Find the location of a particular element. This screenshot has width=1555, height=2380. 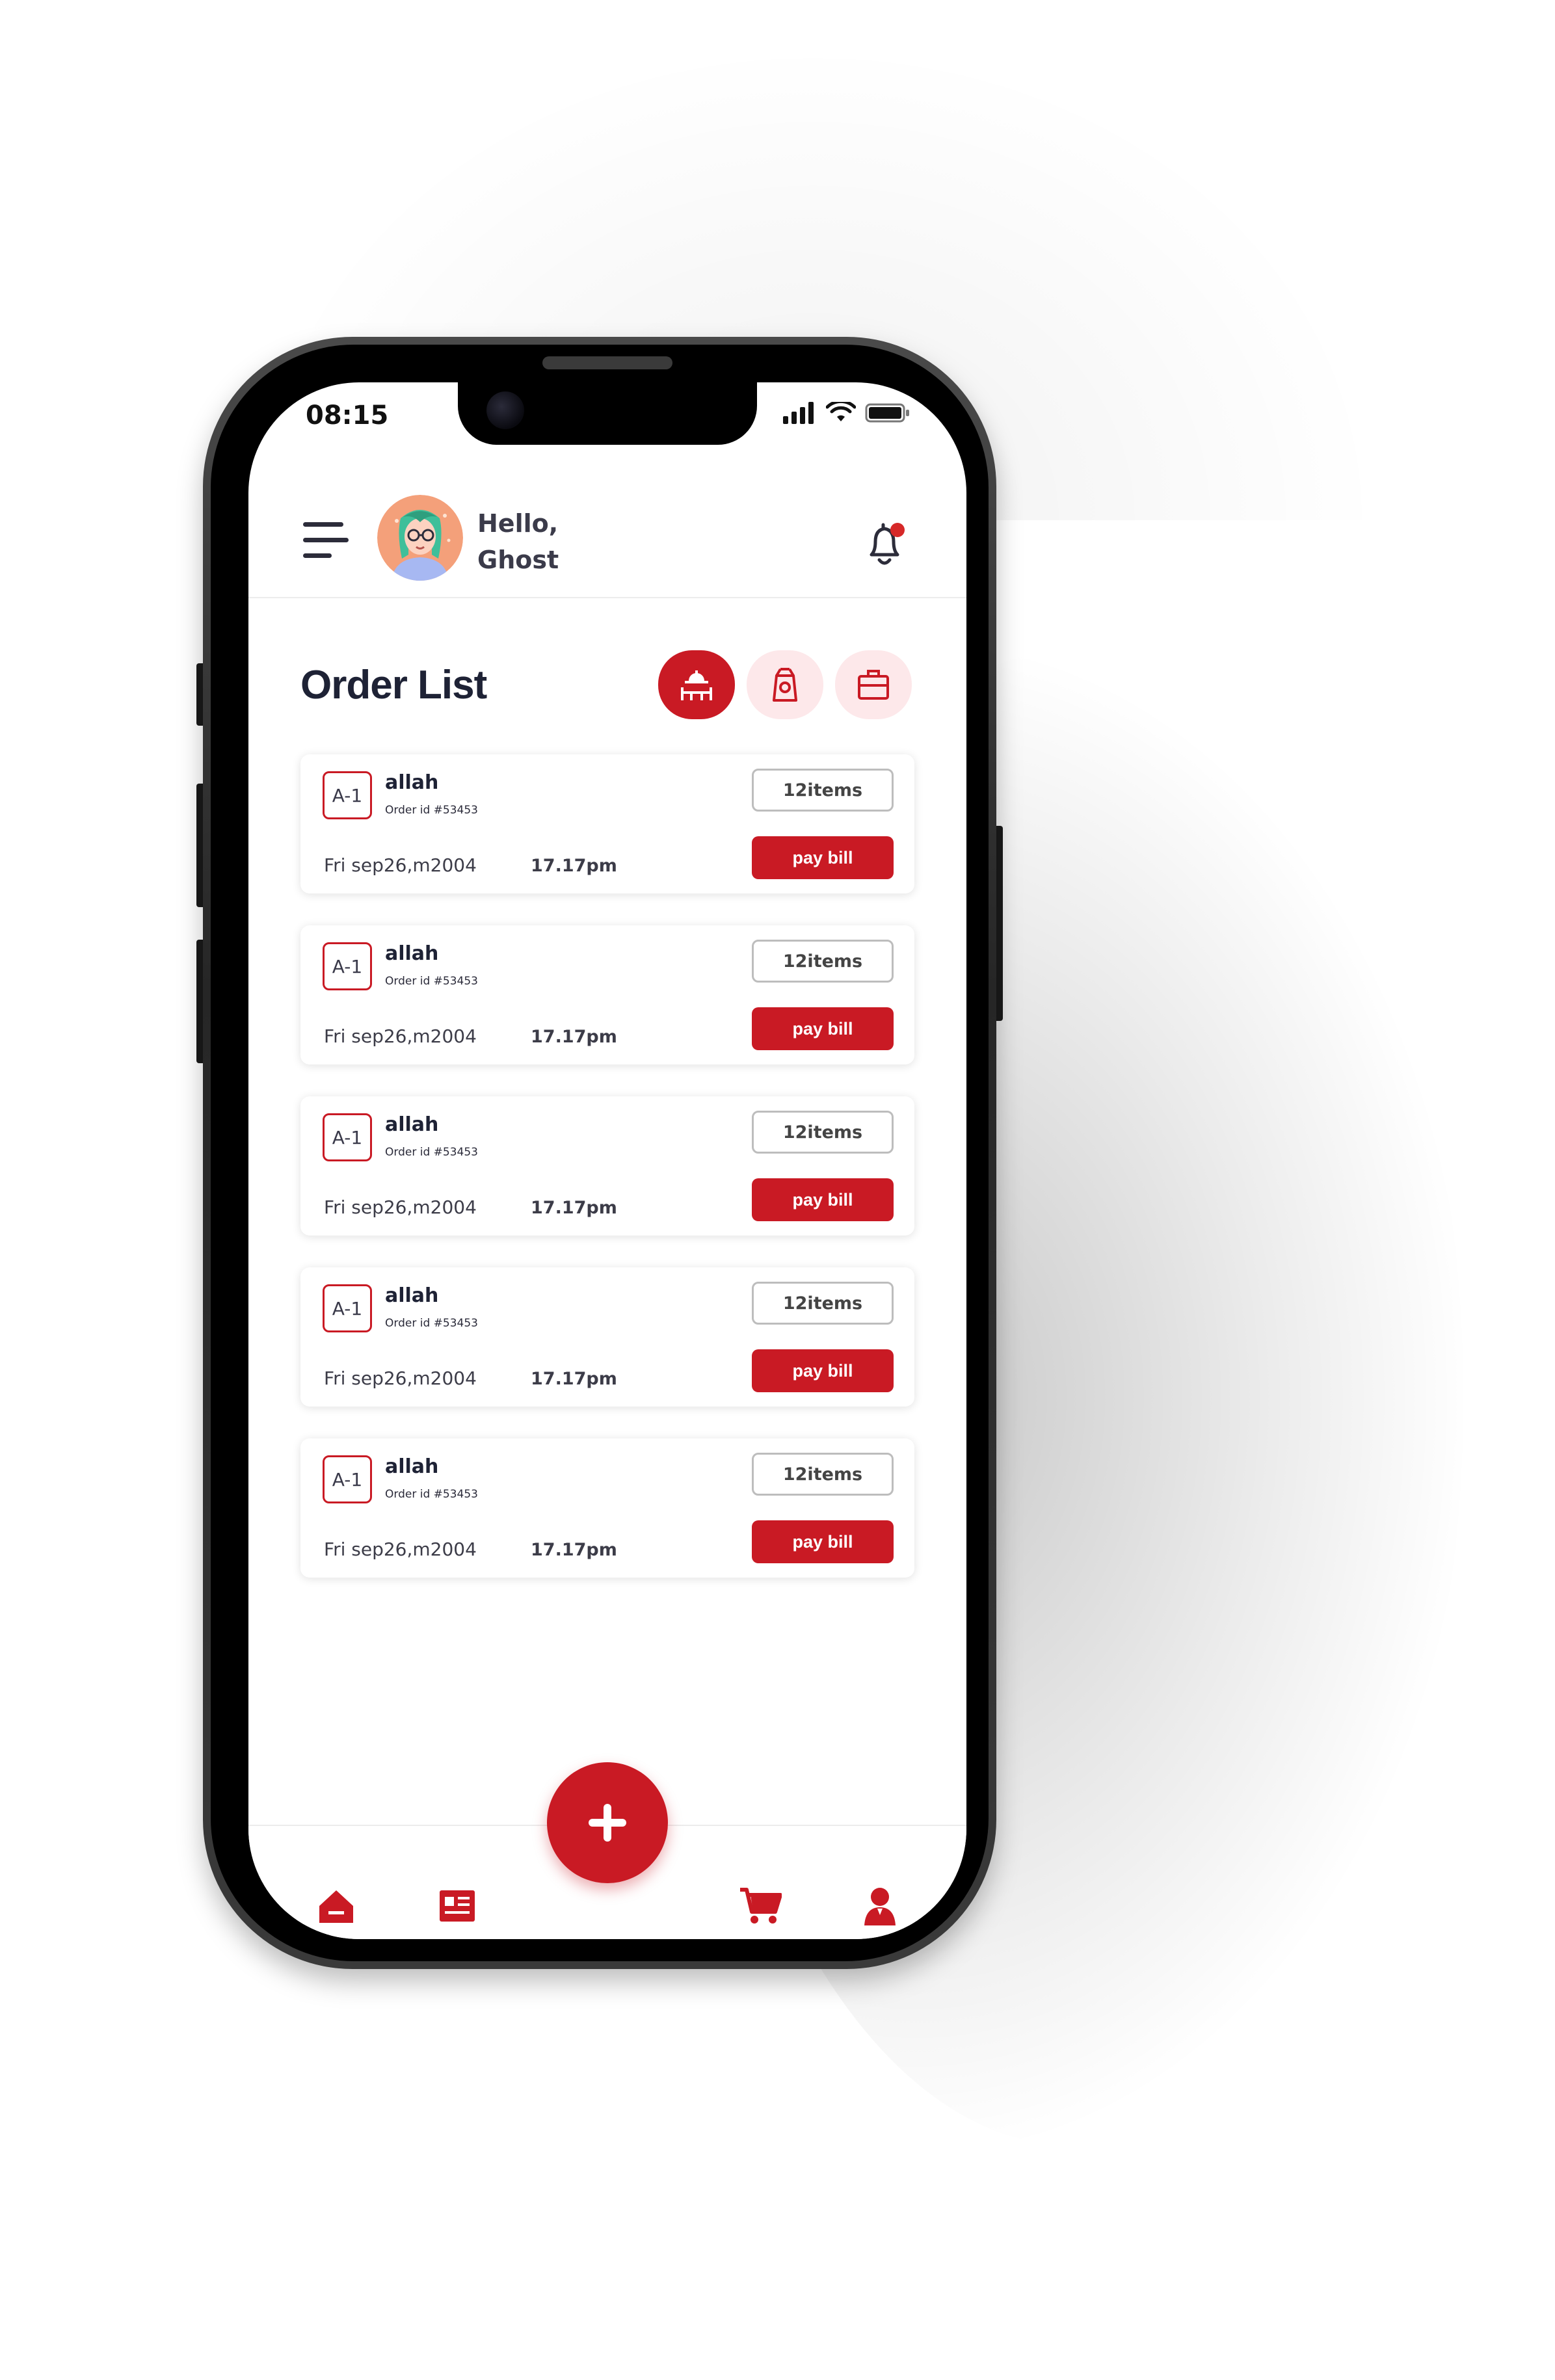

avatar is located at coordinates (420, 538).